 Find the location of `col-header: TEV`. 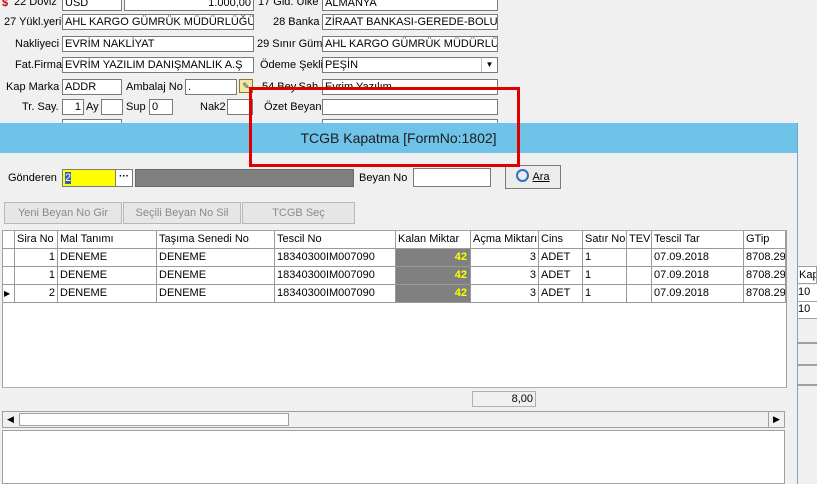

col-header: TEV is located at coordinates (639, 240).